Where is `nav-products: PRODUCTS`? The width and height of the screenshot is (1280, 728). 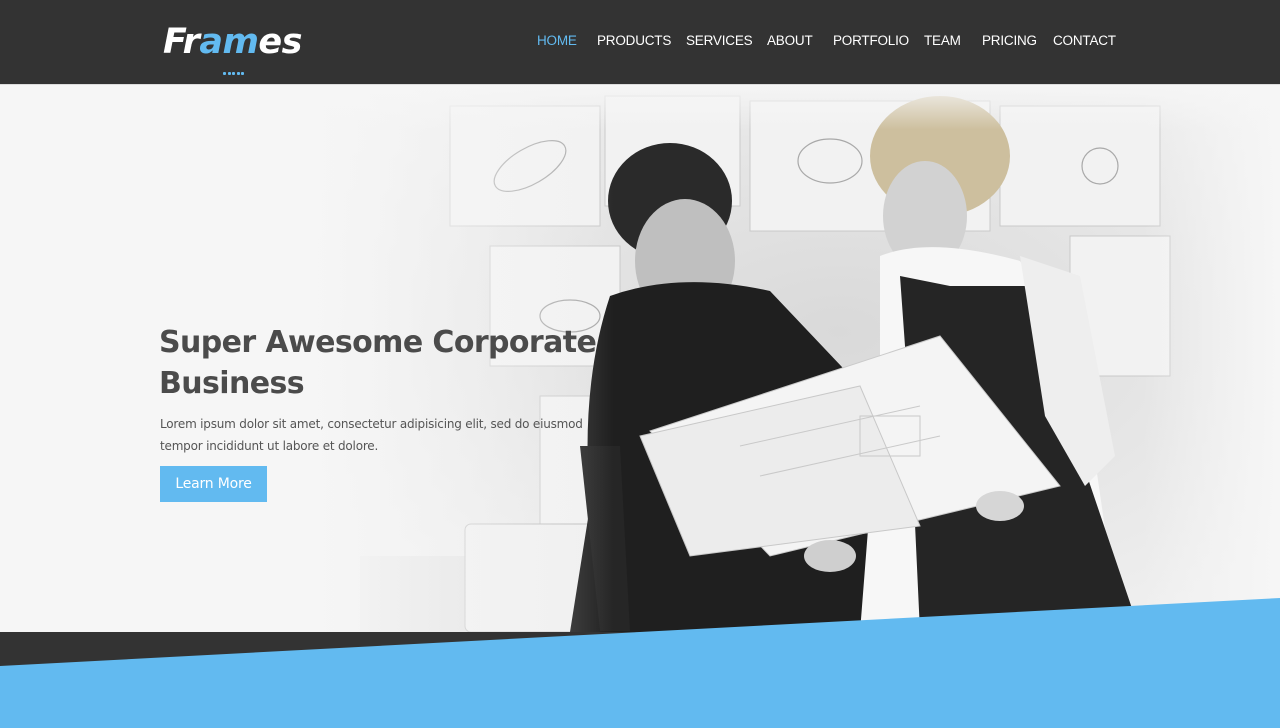 nav-products: PRODUCTS is located at coordinates (634, 40).